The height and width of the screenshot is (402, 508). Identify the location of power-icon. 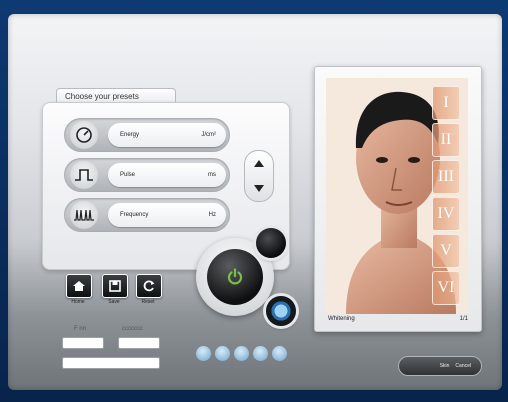
(235, 276).